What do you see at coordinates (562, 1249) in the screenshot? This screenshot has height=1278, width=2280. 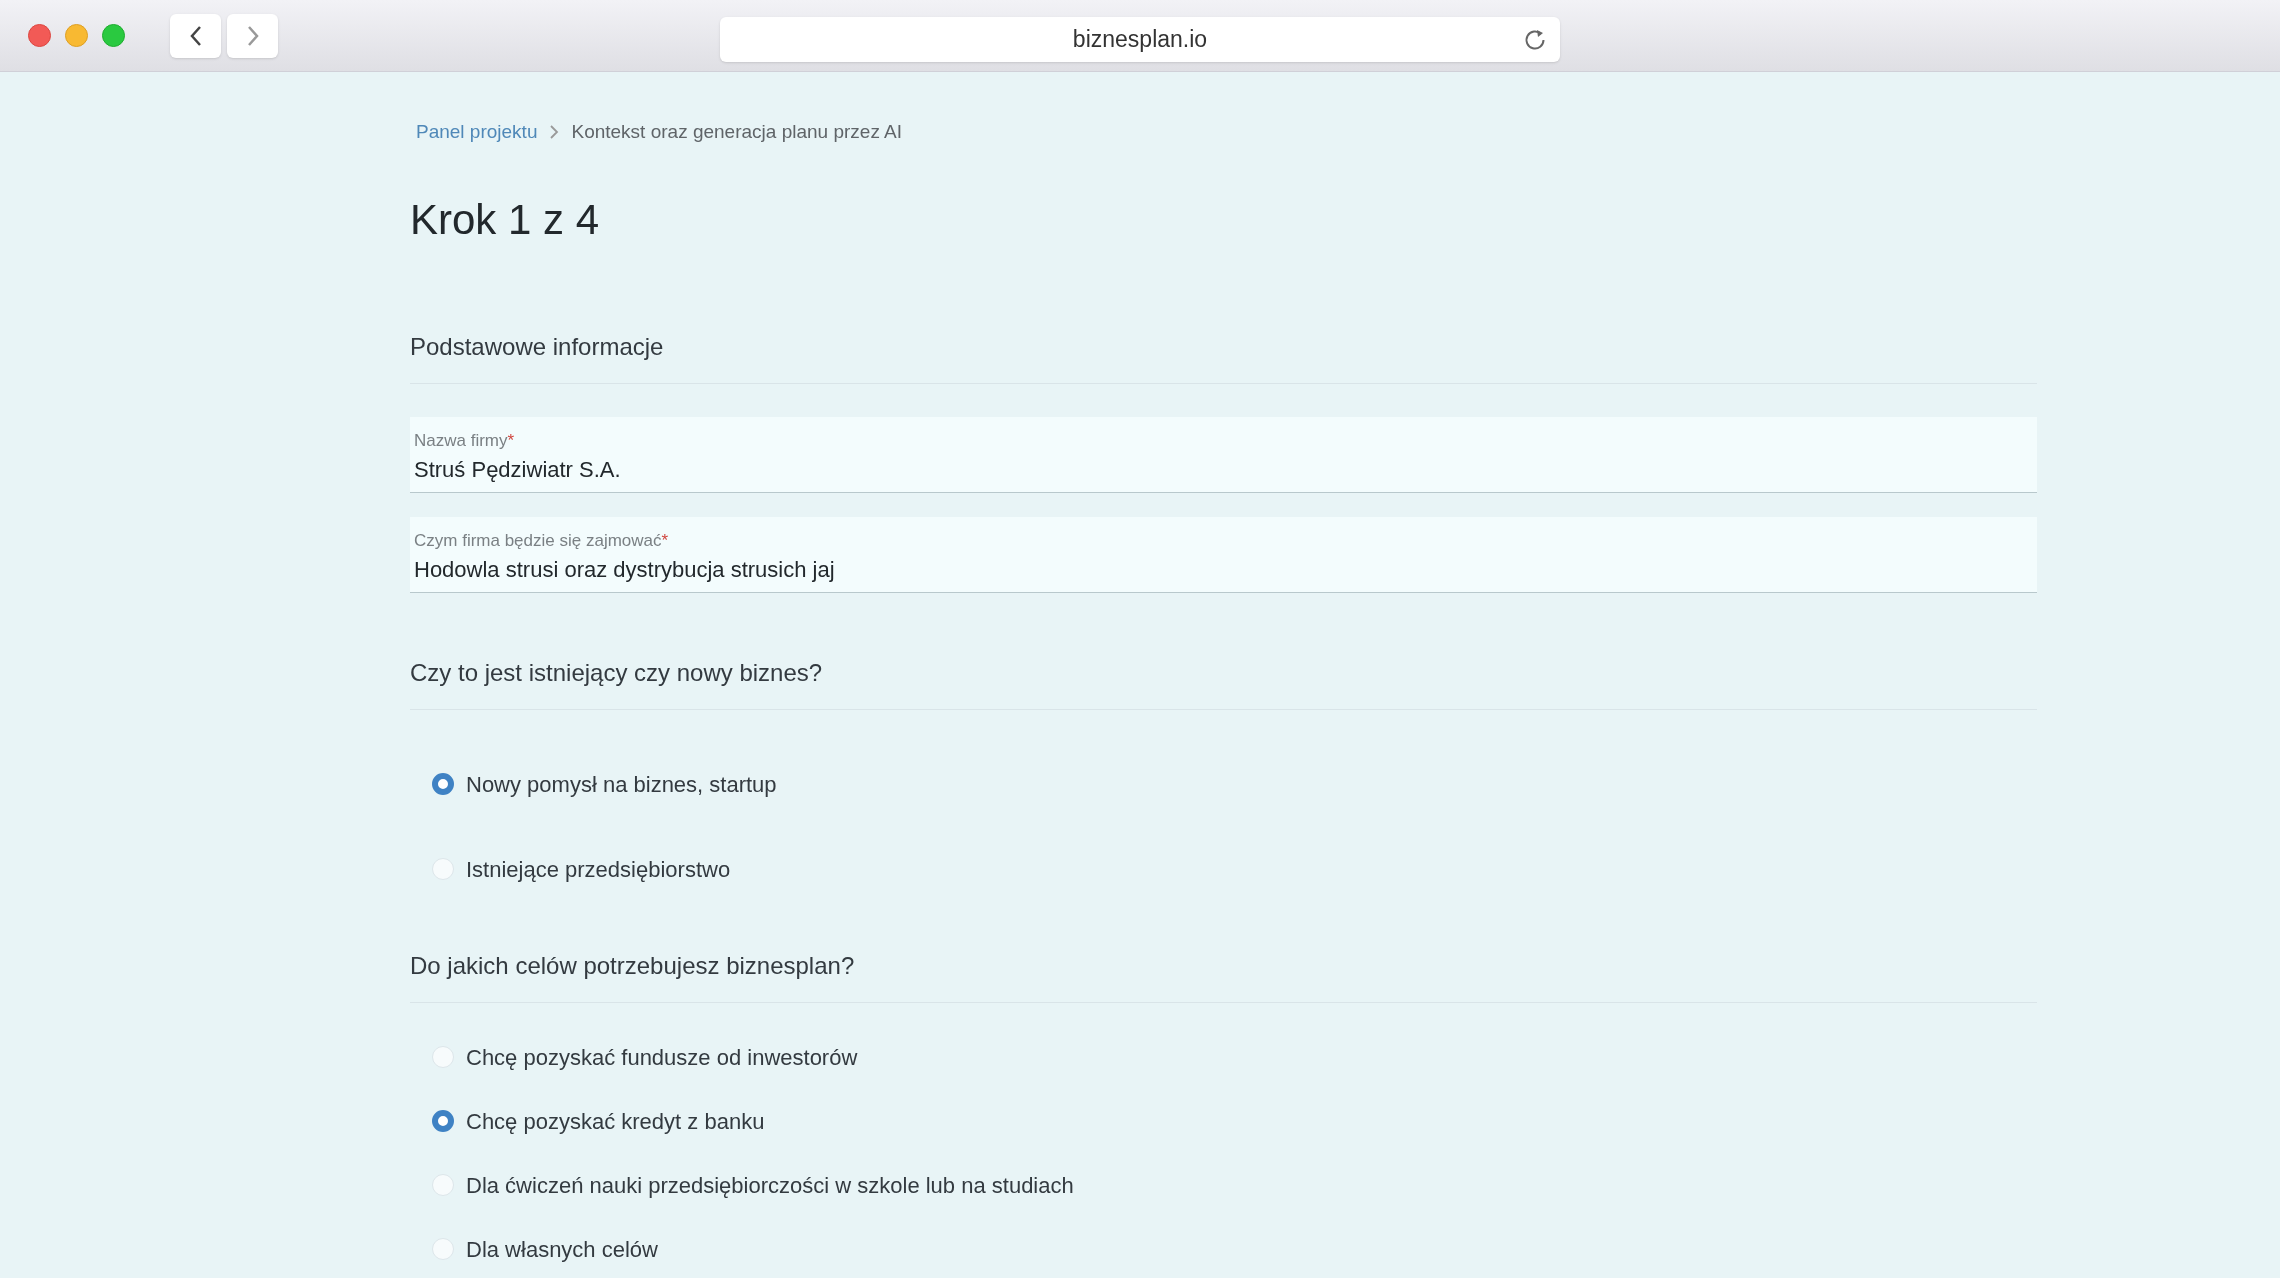 I see `radio-label: Dla własnych celów` at bounding box center [562, 1249].